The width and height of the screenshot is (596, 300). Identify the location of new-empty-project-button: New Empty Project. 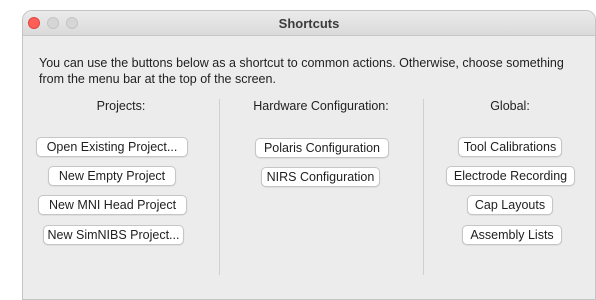
(112, 176).